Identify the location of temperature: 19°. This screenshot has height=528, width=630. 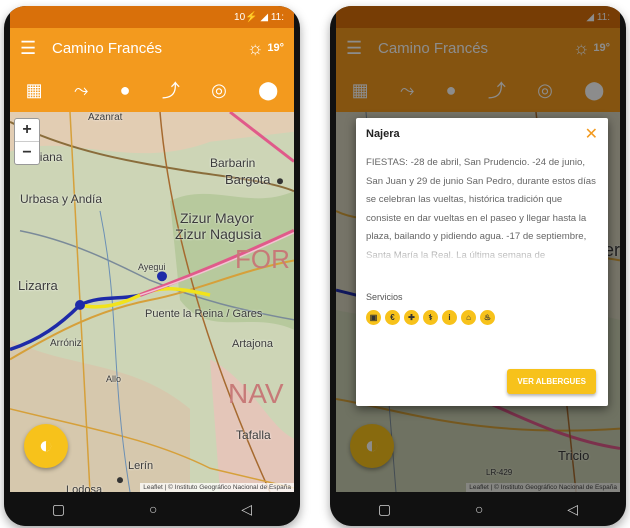
(275, 48).